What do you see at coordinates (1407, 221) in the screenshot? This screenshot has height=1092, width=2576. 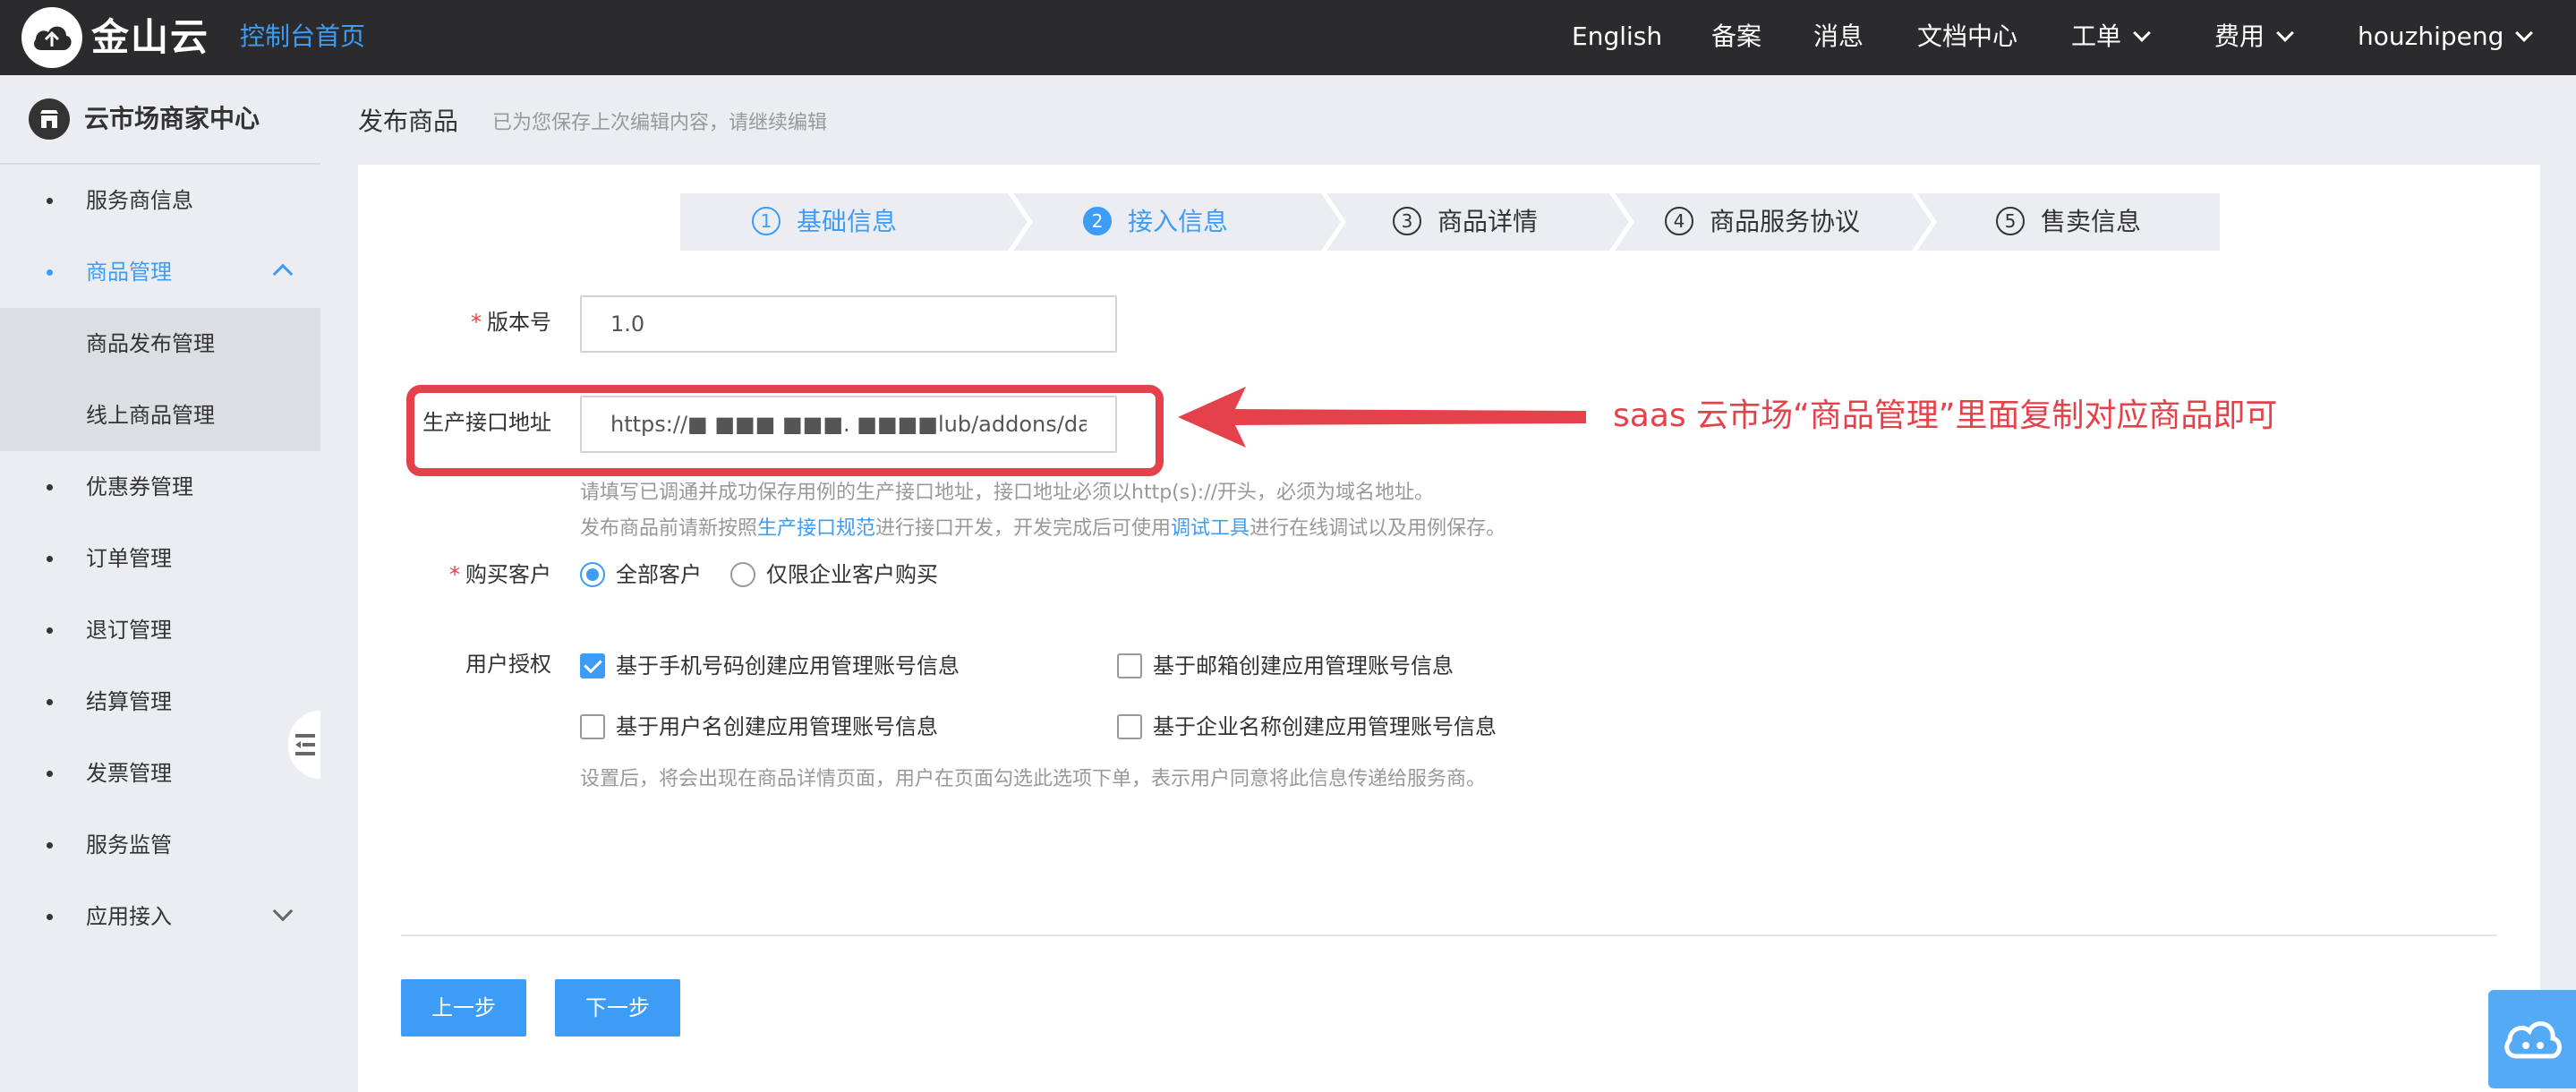 I see `step-number: 3` at bounding box center [1407, 221].